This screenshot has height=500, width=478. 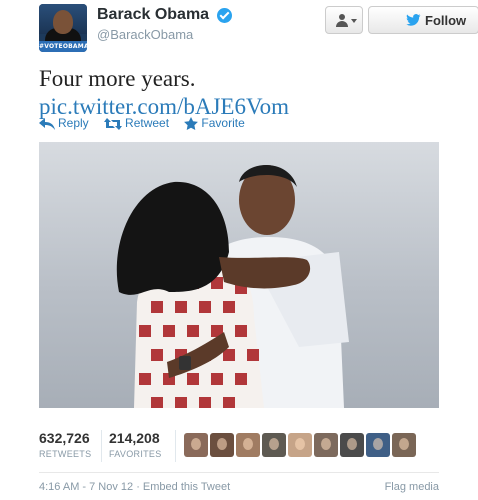 I want to click on avatar: #VOTEOBAMA, so click(x=63, y=28).